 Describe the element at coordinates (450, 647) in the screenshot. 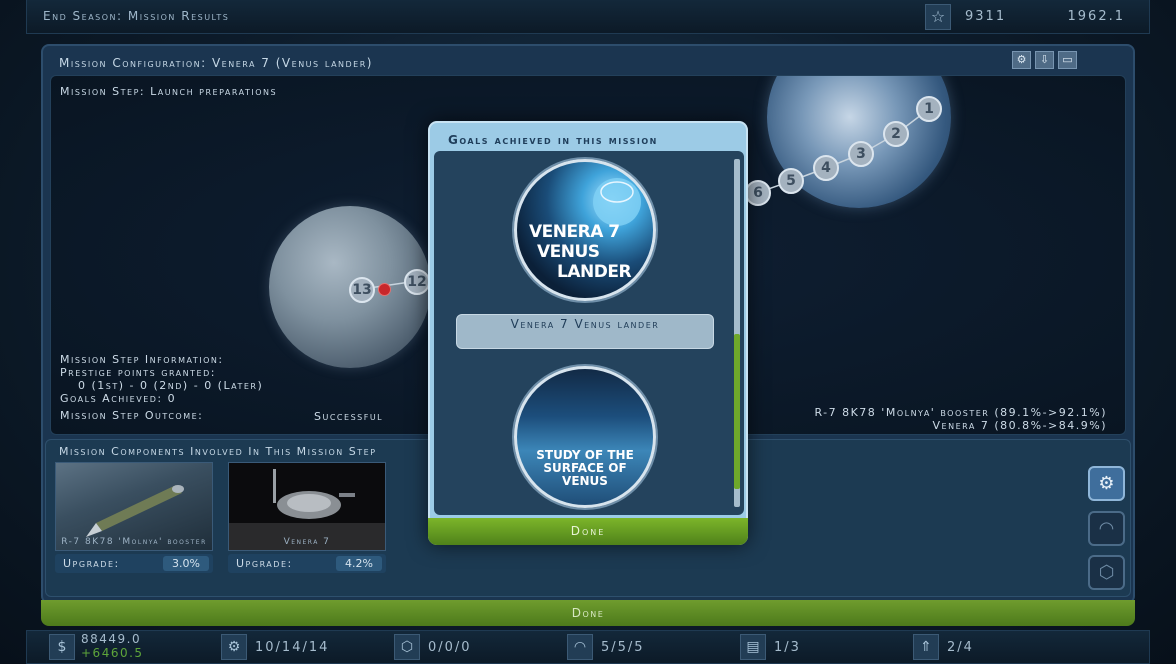

I see `capsules-value: 0/0/0` at that location.